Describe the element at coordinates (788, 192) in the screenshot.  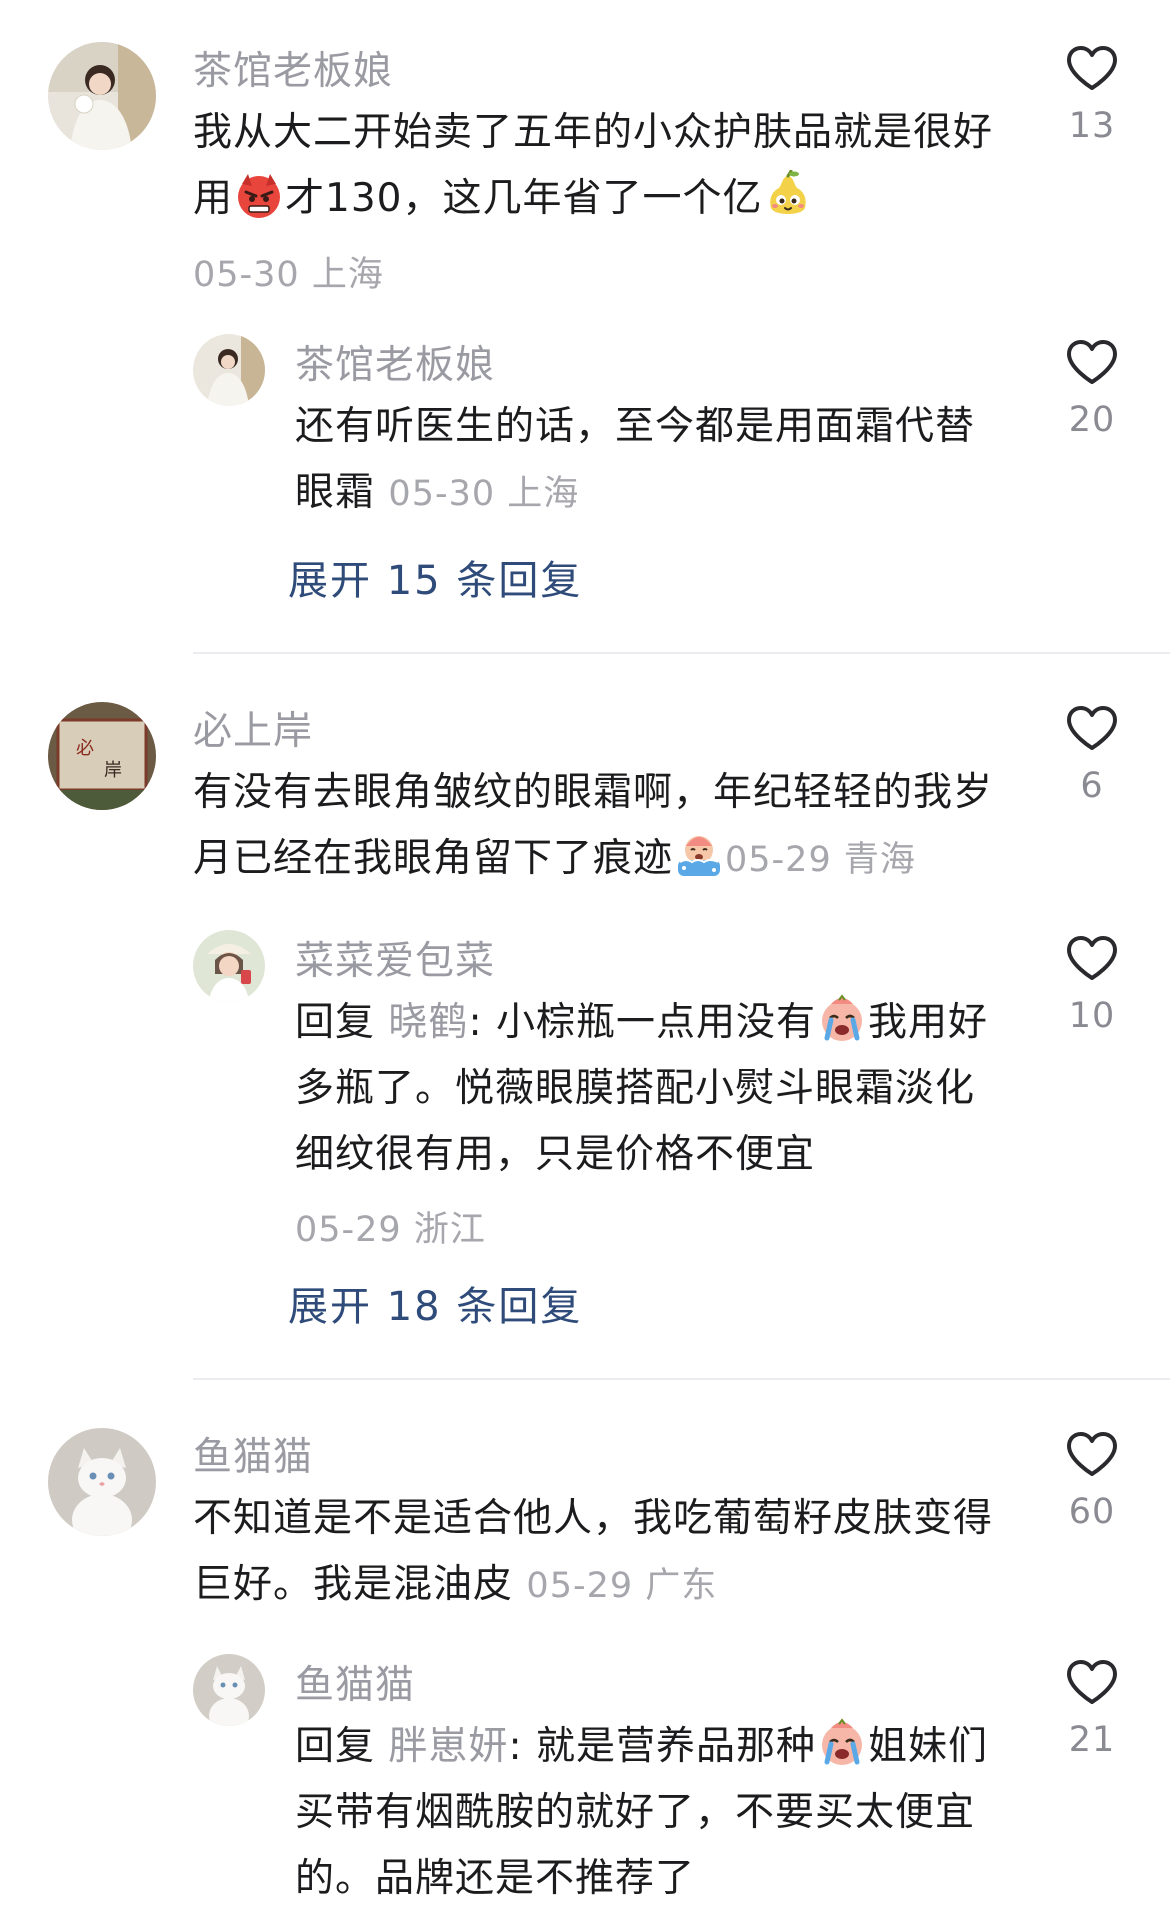
I see `pear-face-emoji` at that location.